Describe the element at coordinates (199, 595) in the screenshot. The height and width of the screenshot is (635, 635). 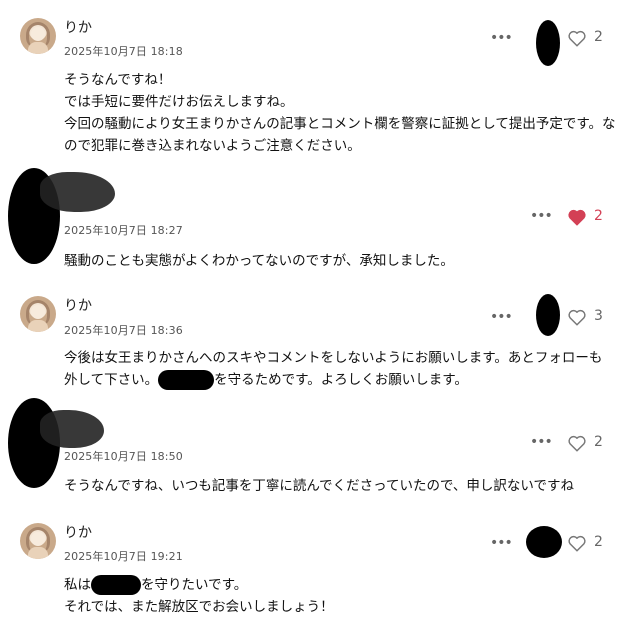
I see `comment-body: 私は を守りたいです。 それでは、また解放区でお会いしましょう！` at that location.